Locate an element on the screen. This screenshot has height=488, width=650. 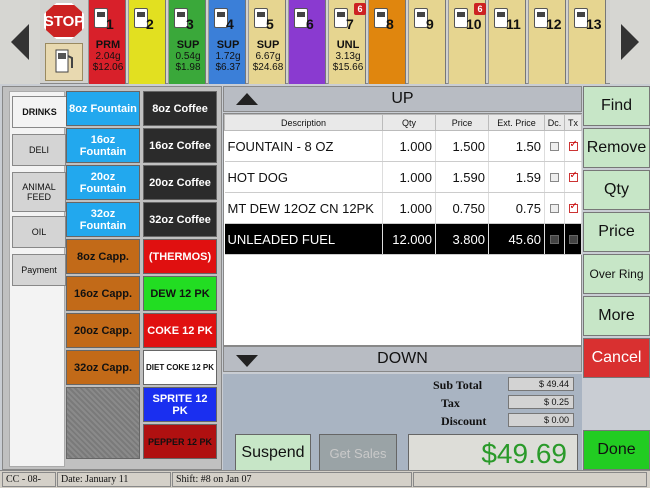
pump-gallons: 2.04g is located at coordinates (108, 56).